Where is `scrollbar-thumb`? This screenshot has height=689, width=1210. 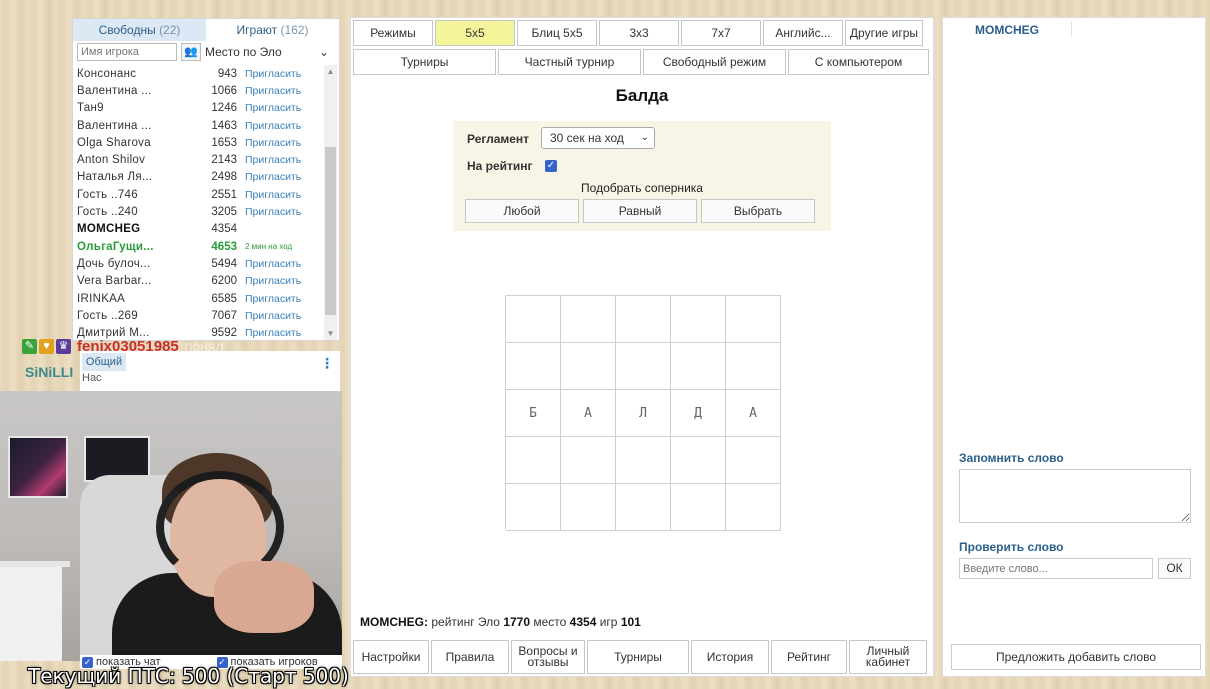 scrollbar-thumb is located at coordinates (330, 231).